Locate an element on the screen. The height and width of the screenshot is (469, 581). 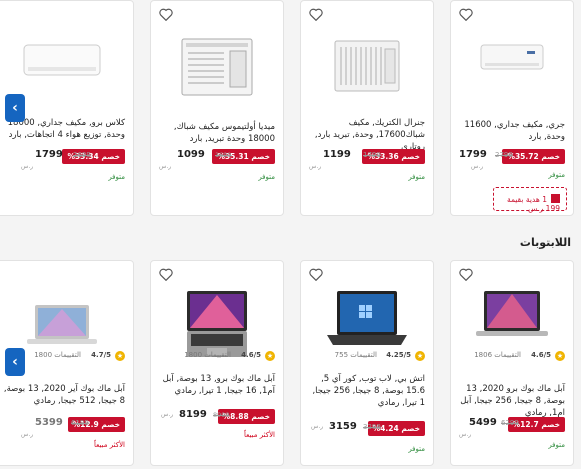
old-price: 6199 is located at coordinates (80, 423).